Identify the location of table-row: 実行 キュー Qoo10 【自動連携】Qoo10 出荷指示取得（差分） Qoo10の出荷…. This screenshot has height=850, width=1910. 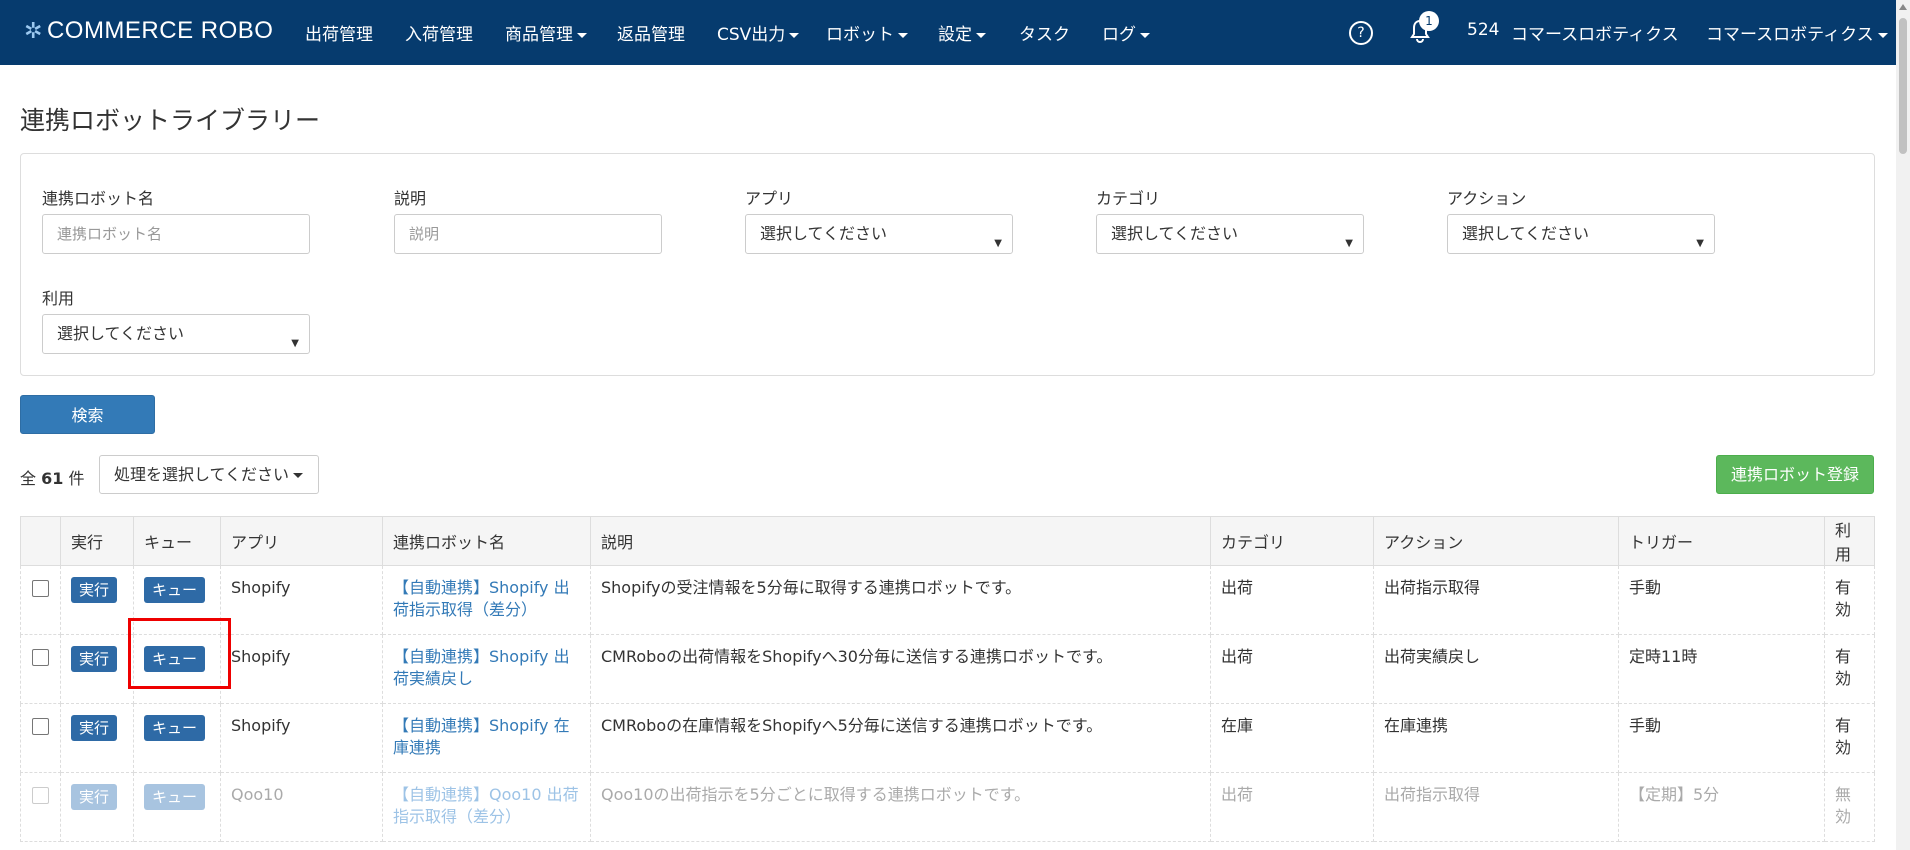
(947, 807).